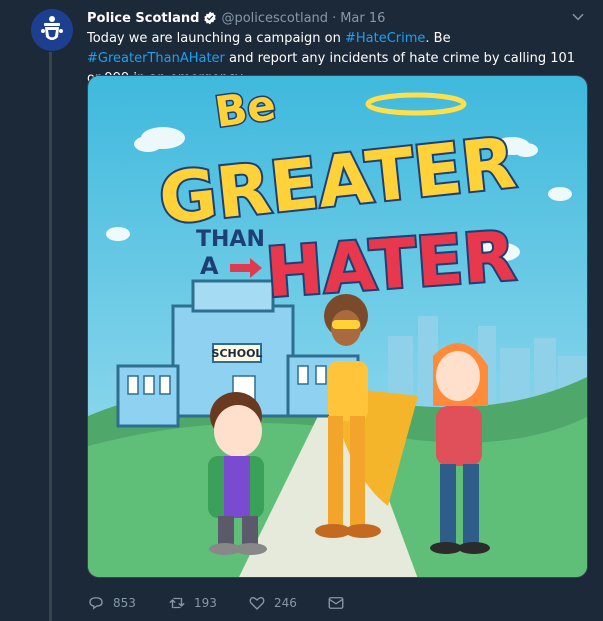  I want to click on tweet-date: Mar 16, so click(362, 18).